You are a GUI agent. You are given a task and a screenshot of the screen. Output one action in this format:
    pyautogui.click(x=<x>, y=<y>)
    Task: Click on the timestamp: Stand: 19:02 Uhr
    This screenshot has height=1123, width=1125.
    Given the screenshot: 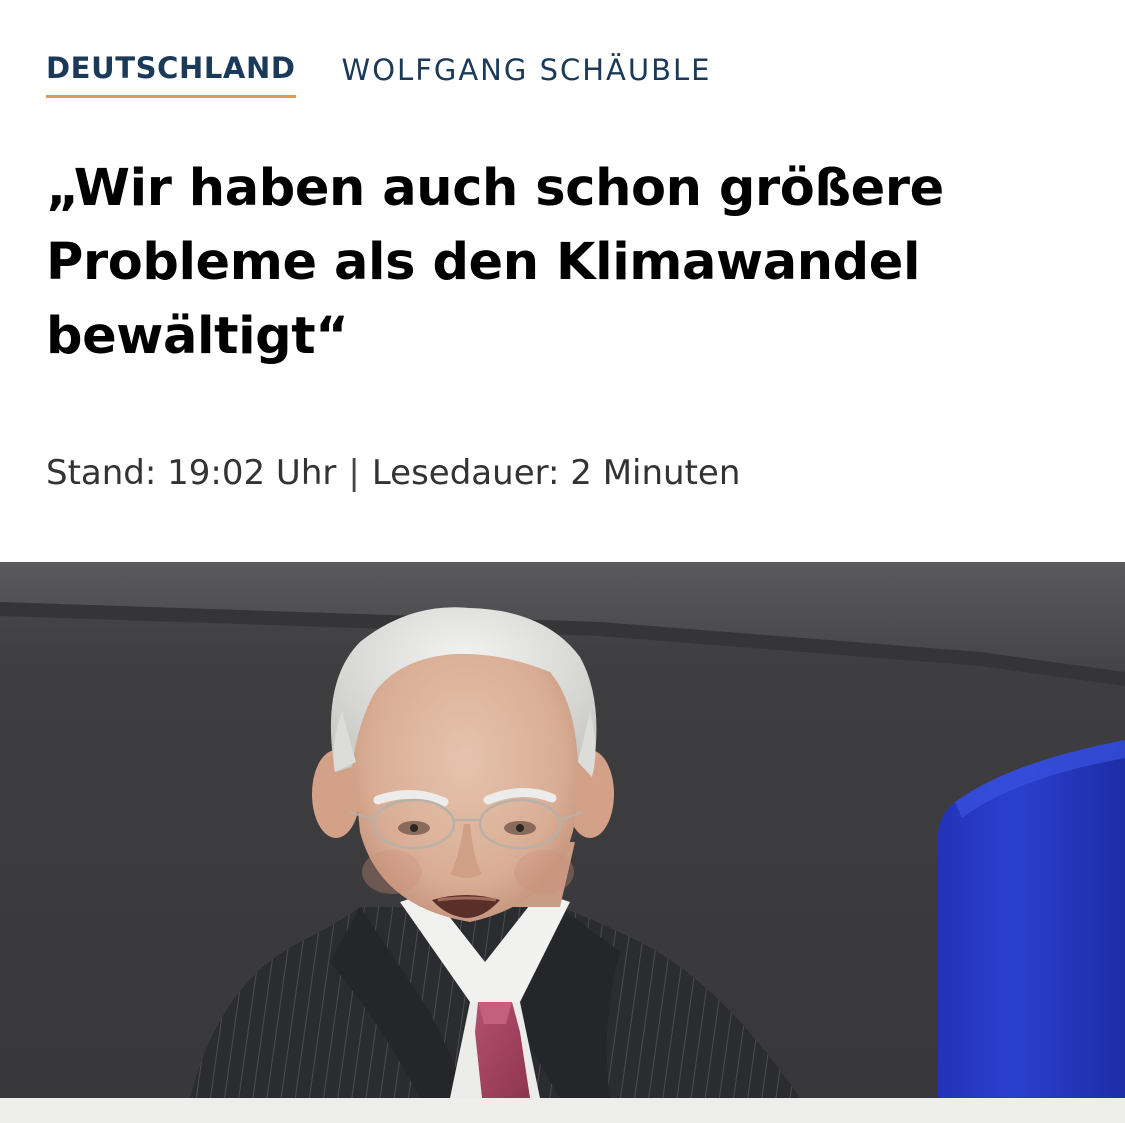 What is the action you would take?
    pyautogui.click(x=191, y=473)
    